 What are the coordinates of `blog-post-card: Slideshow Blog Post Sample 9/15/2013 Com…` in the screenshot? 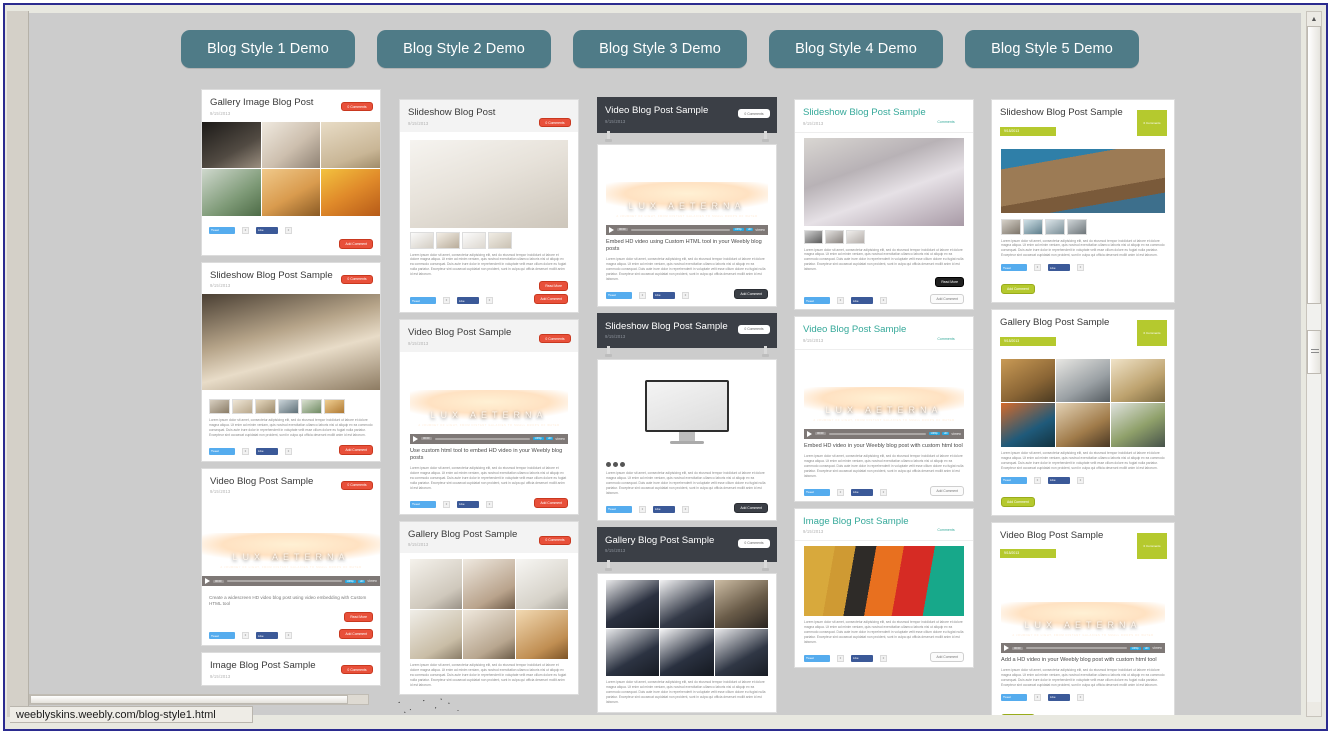 It's located at (884, 205).